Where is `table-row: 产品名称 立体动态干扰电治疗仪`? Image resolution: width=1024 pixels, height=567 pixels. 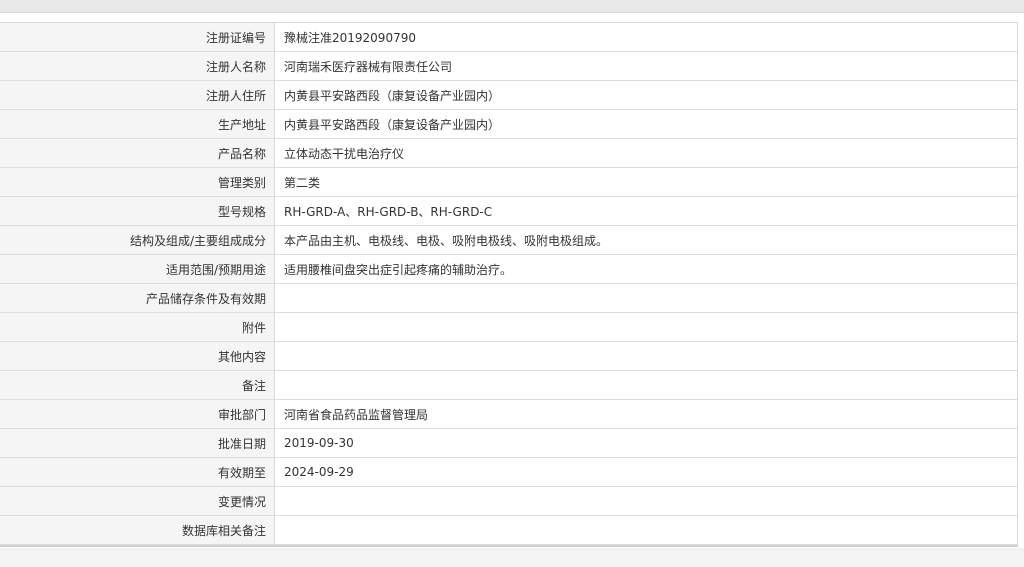 table-row: 产品名称 立体动态干扰电治疗仪 is located at coordinates (508, 153).